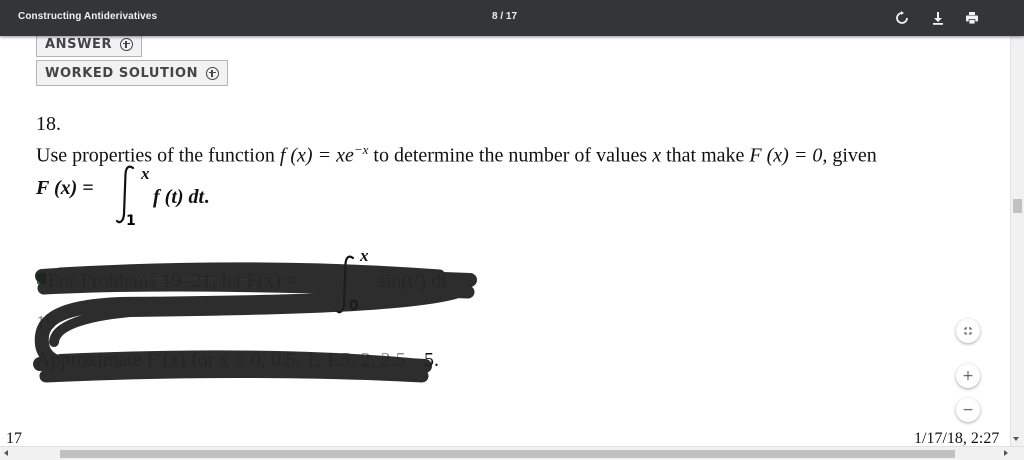  I want to click on page-counter: 8 / 17, so click(504, 16).